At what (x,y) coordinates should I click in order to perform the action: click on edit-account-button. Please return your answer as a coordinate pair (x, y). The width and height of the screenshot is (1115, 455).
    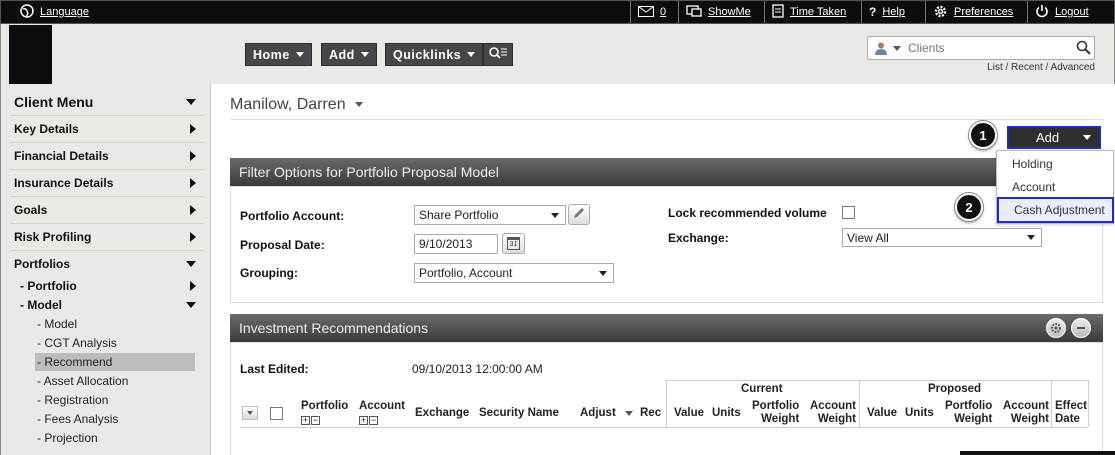
    Looking at the image, I should click on (579, 214).